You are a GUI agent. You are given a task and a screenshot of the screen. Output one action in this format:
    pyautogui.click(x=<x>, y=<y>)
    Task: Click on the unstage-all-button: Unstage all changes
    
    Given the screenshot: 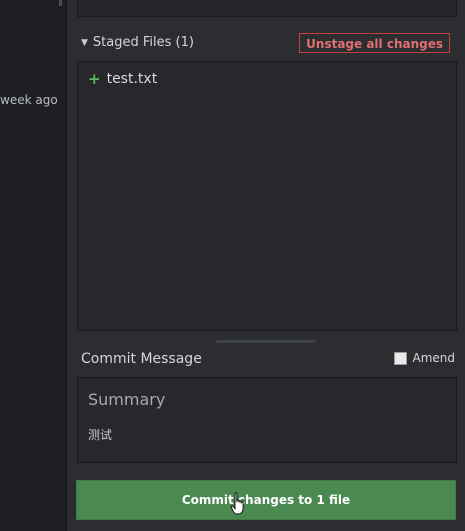 What is the action you would take?
    pyautogui.click(x=374, y=43)
    